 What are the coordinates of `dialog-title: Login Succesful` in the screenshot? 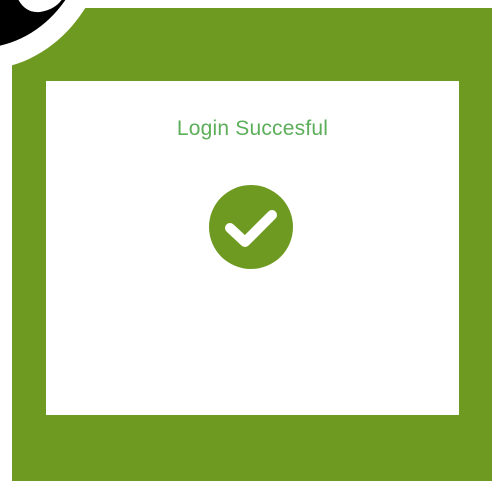 It's located at (252, 128).